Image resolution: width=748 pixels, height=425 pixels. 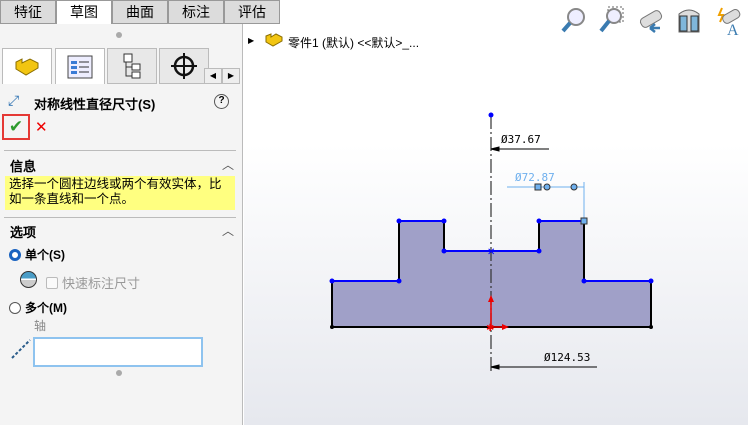 I want to click on axis-line-icon, so click(x=21, y=349).